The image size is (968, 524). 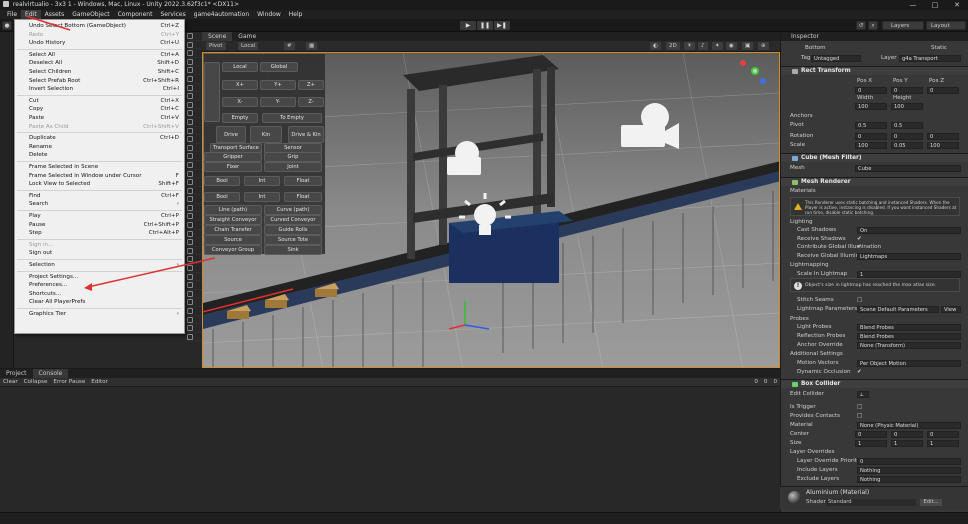 What do you see at coordinates (815, 300) in the screenshot?
I see `stitch-seams-label: Stitch Seams` at bounding box center [815, 300].